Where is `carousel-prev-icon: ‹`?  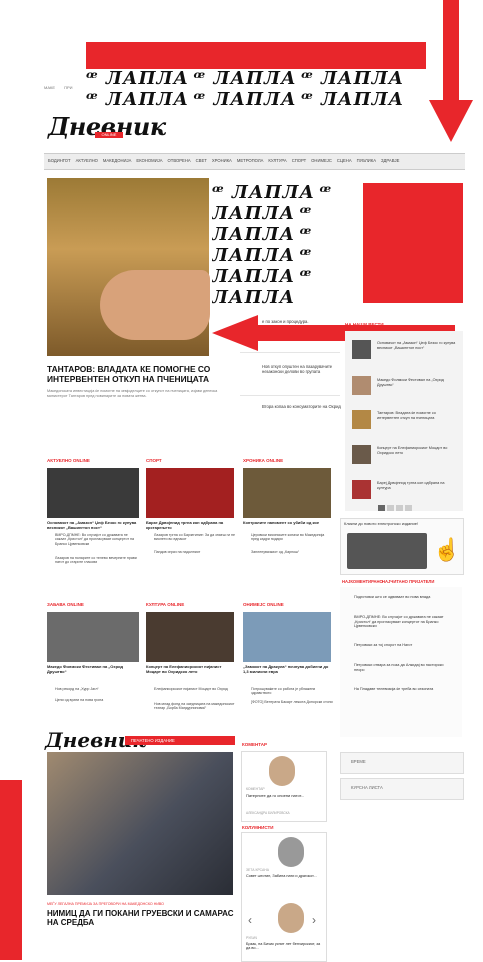 carousel-prev-icon: ‹ is located at coordinates (250, 920).